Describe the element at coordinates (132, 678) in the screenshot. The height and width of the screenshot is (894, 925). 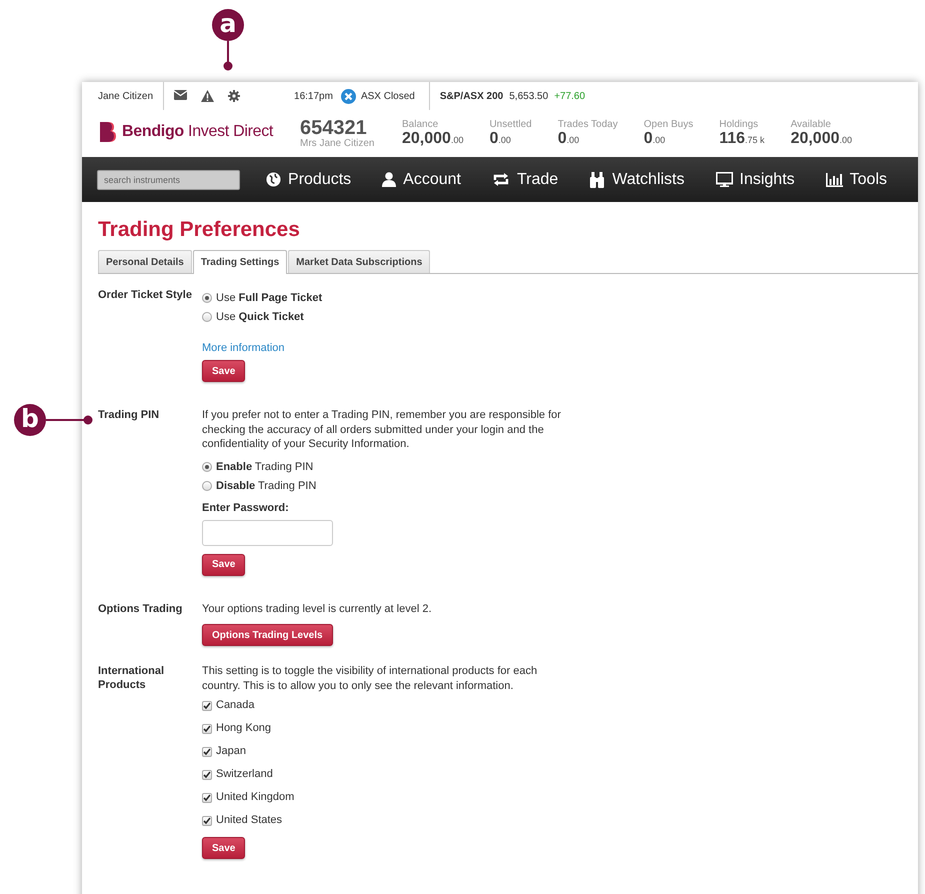
I see `section-label: International Products` at that location.